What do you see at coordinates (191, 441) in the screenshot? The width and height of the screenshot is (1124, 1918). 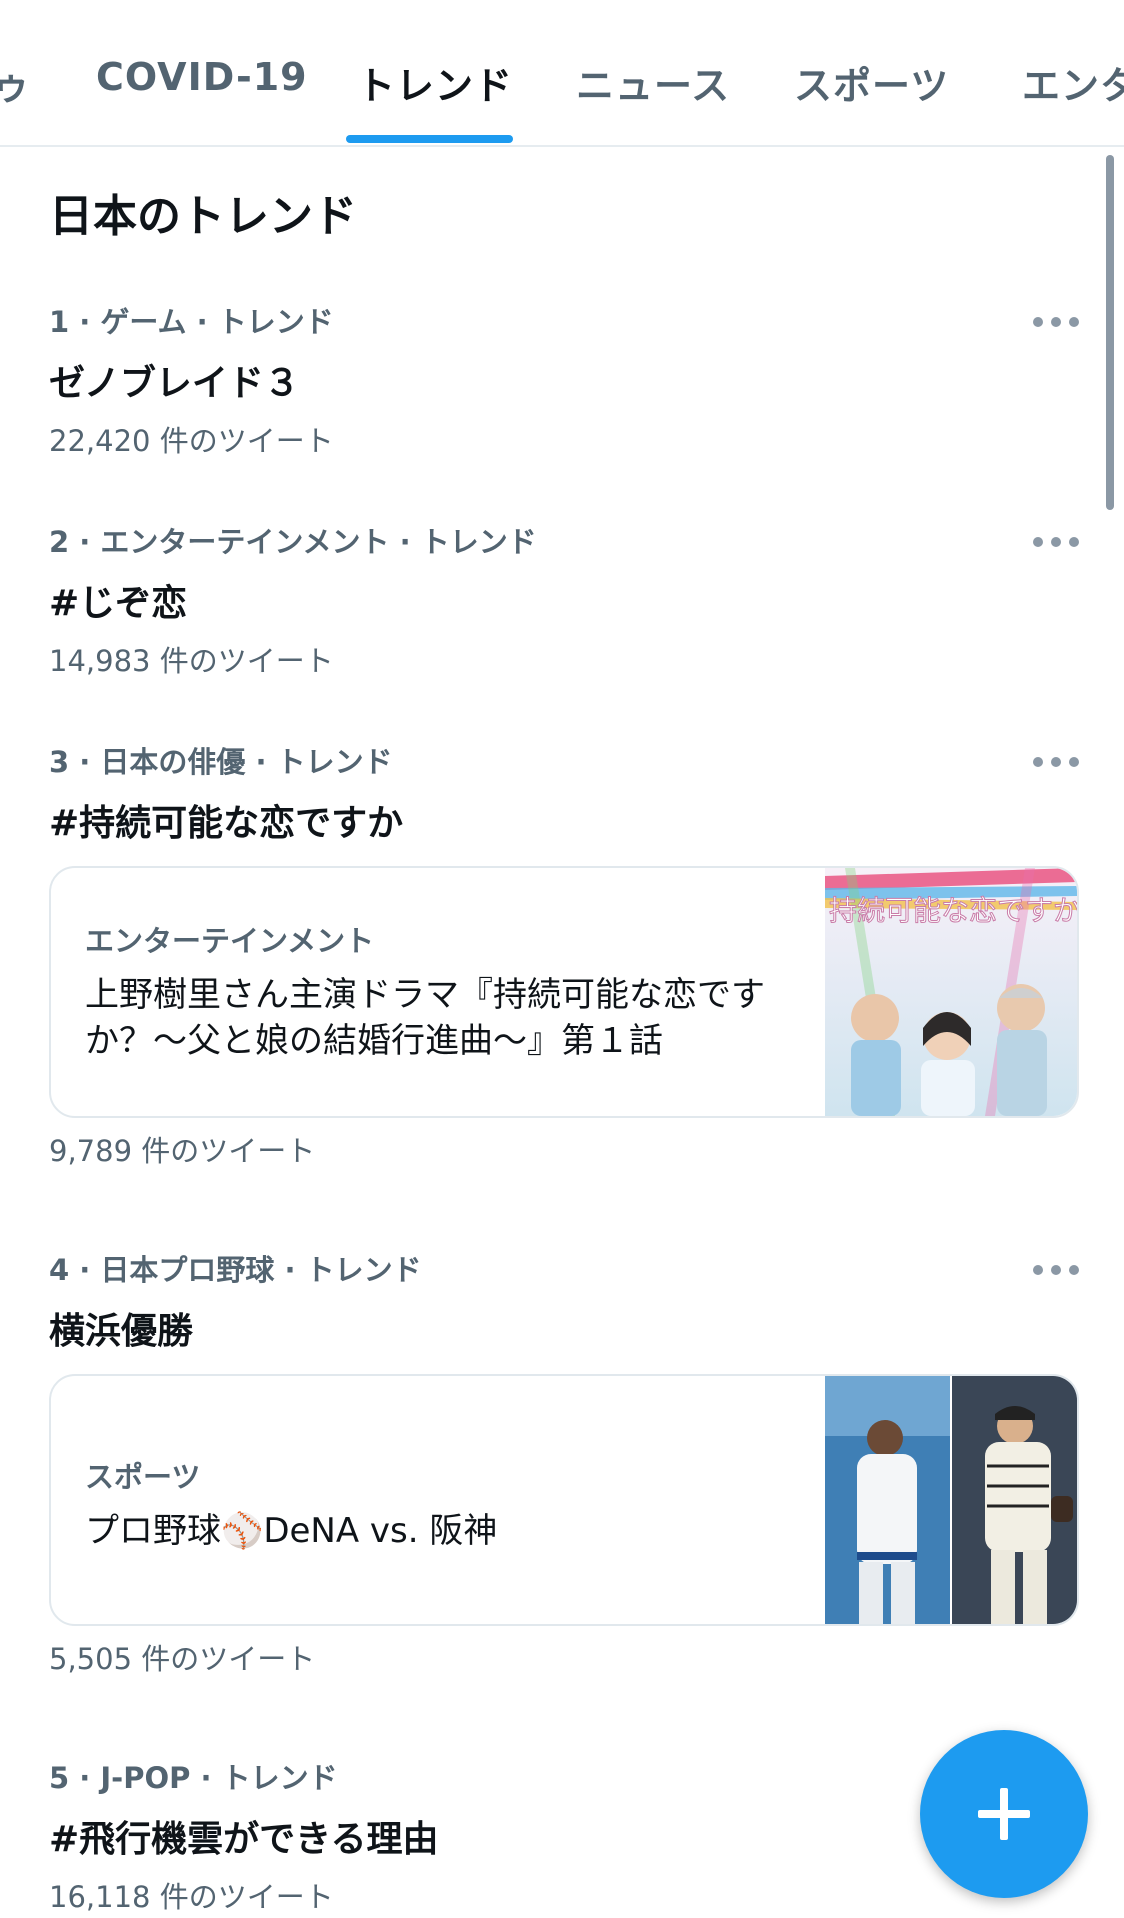 I see `trend-tweet-count: 22,420 件のツイート` at bounding box center [191, 441].